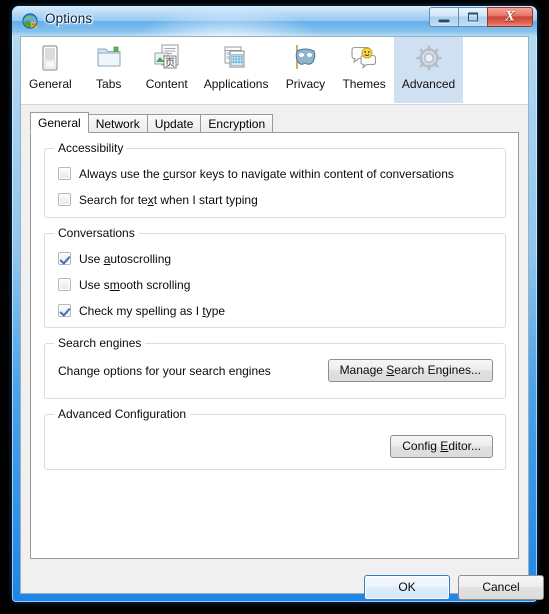 This screenshot has width=549, height=614. What do you see at coordinates (237, 123) in the screenshot?
I see `sub-tab-encryption: Encryption` at bounding box center [237, 123].